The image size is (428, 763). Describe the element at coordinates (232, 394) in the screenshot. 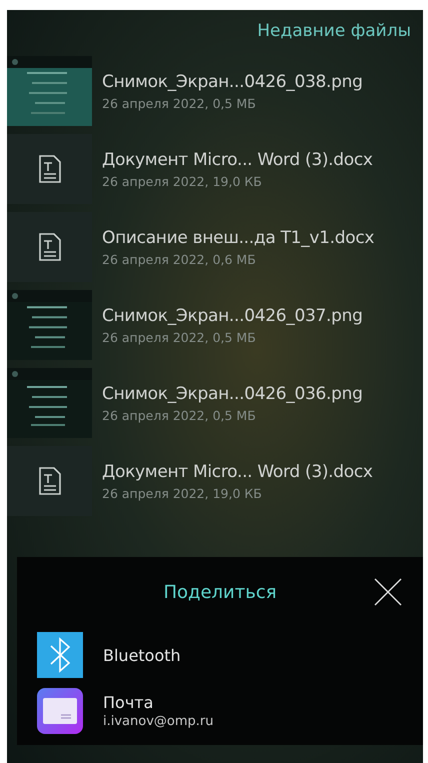

I see `file-name: Снимок_Экран...0426_036.png` at that location.